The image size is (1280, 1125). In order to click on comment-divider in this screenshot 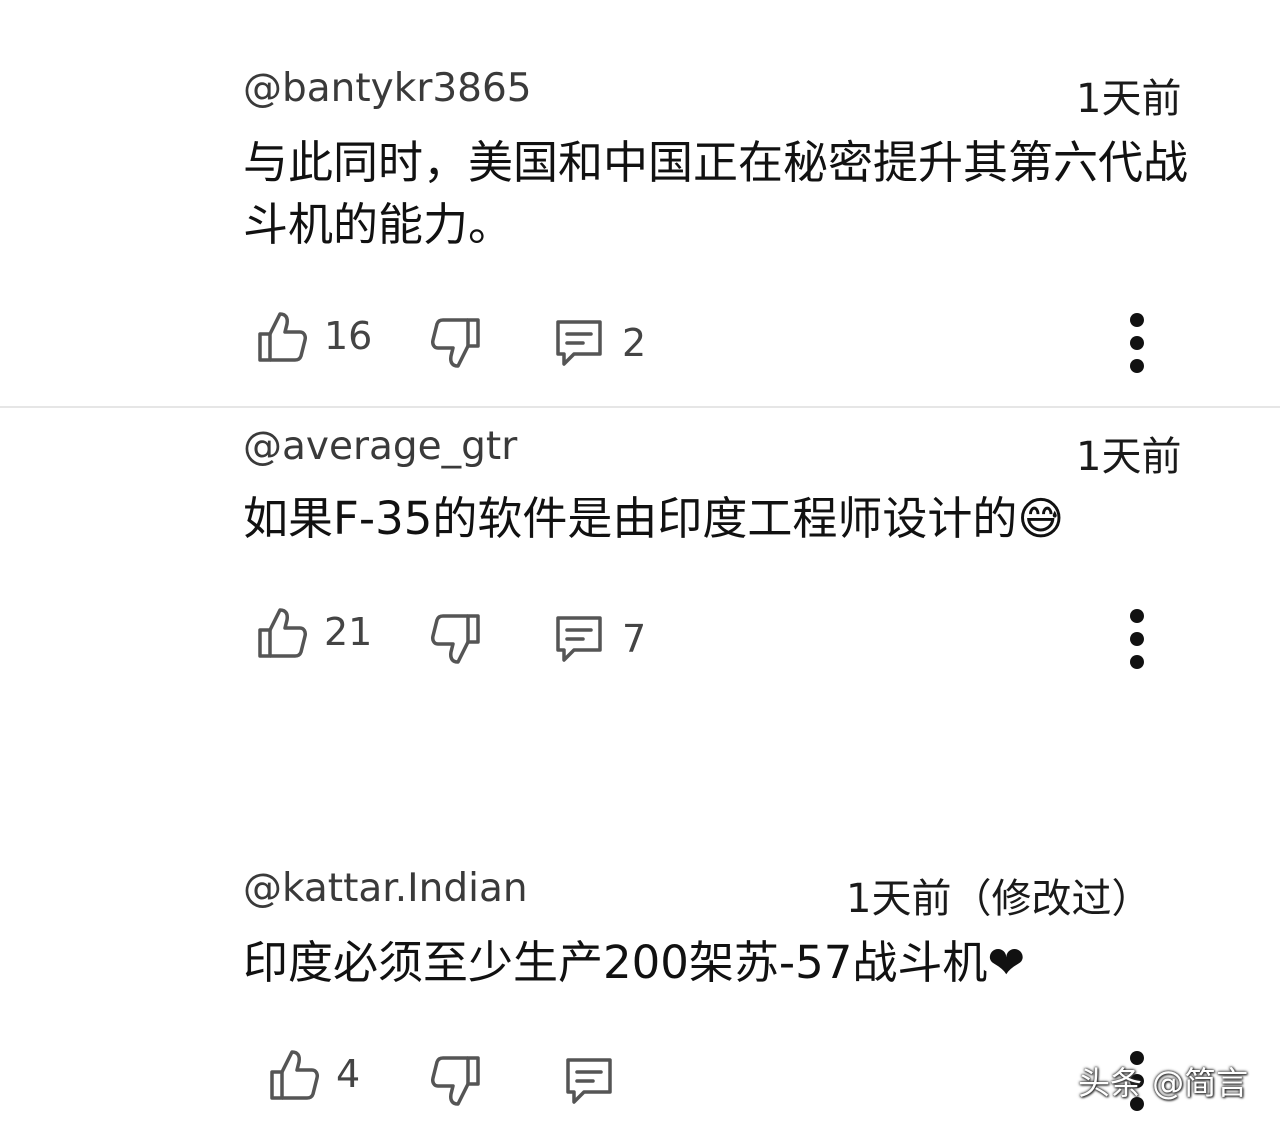, I will do `click(640, 407)`.